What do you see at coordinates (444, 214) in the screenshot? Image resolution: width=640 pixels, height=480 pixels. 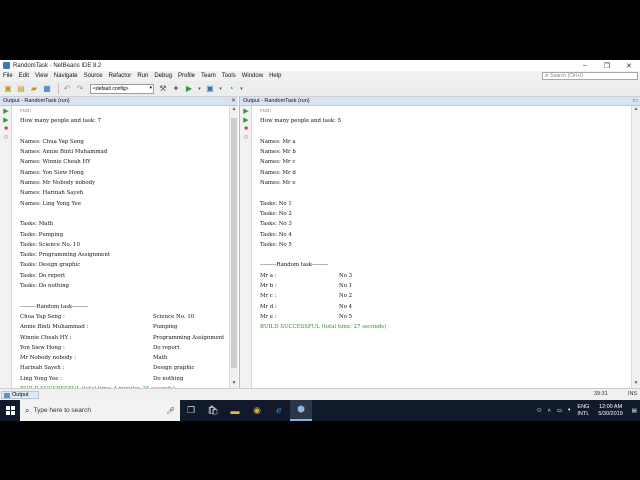 I see `output-line: Tasks: No 2` at bounding box center [444, 214].